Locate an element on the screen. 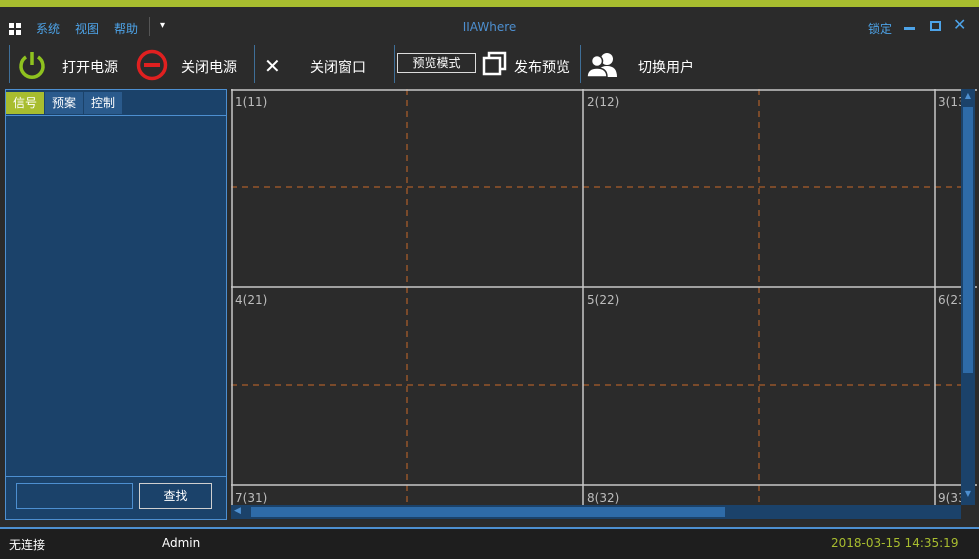  cell-label: 1(11) is located at coordinates (251, 102).